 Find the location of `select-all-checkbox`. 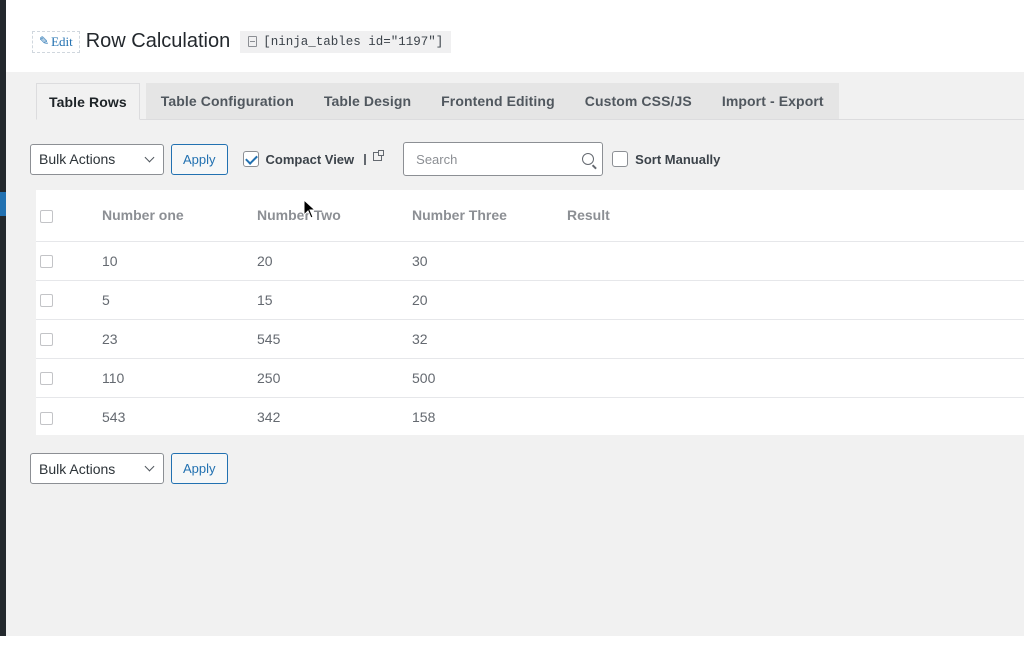

select-all-checkbox is located at coordinates (46, 217).